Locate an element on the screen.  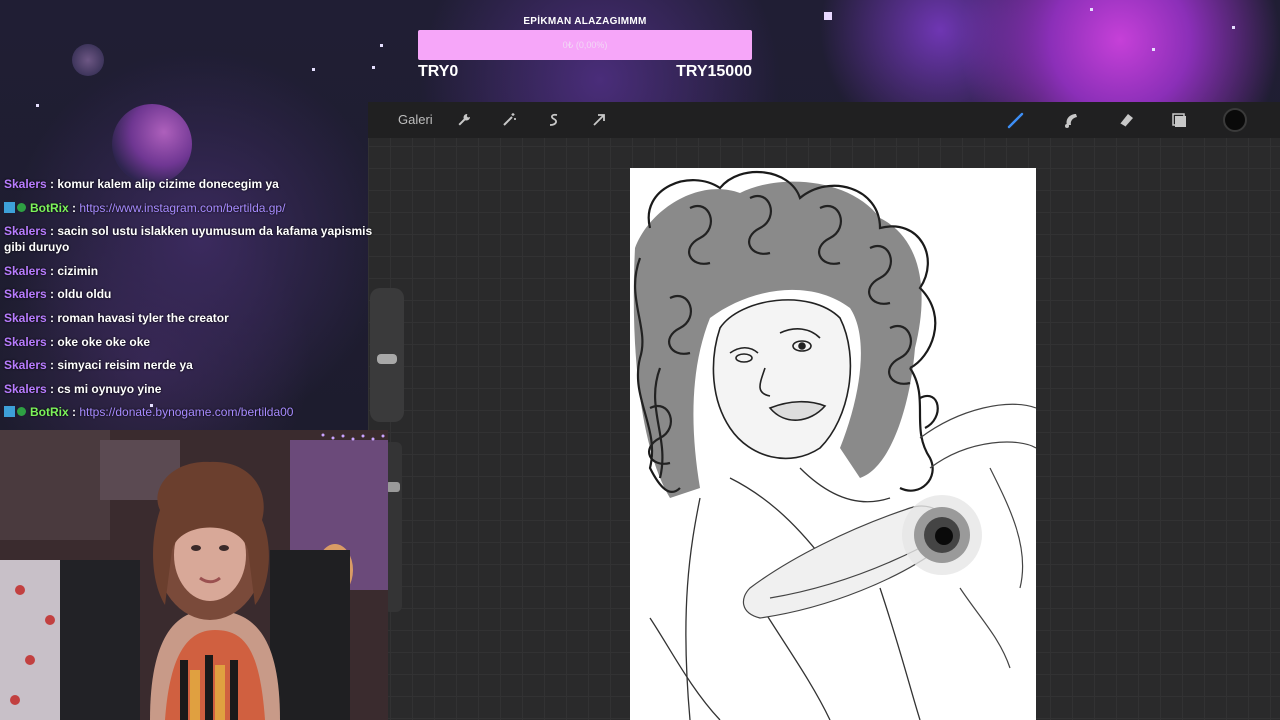
webcam-feed is located at coordinates (194, 575).